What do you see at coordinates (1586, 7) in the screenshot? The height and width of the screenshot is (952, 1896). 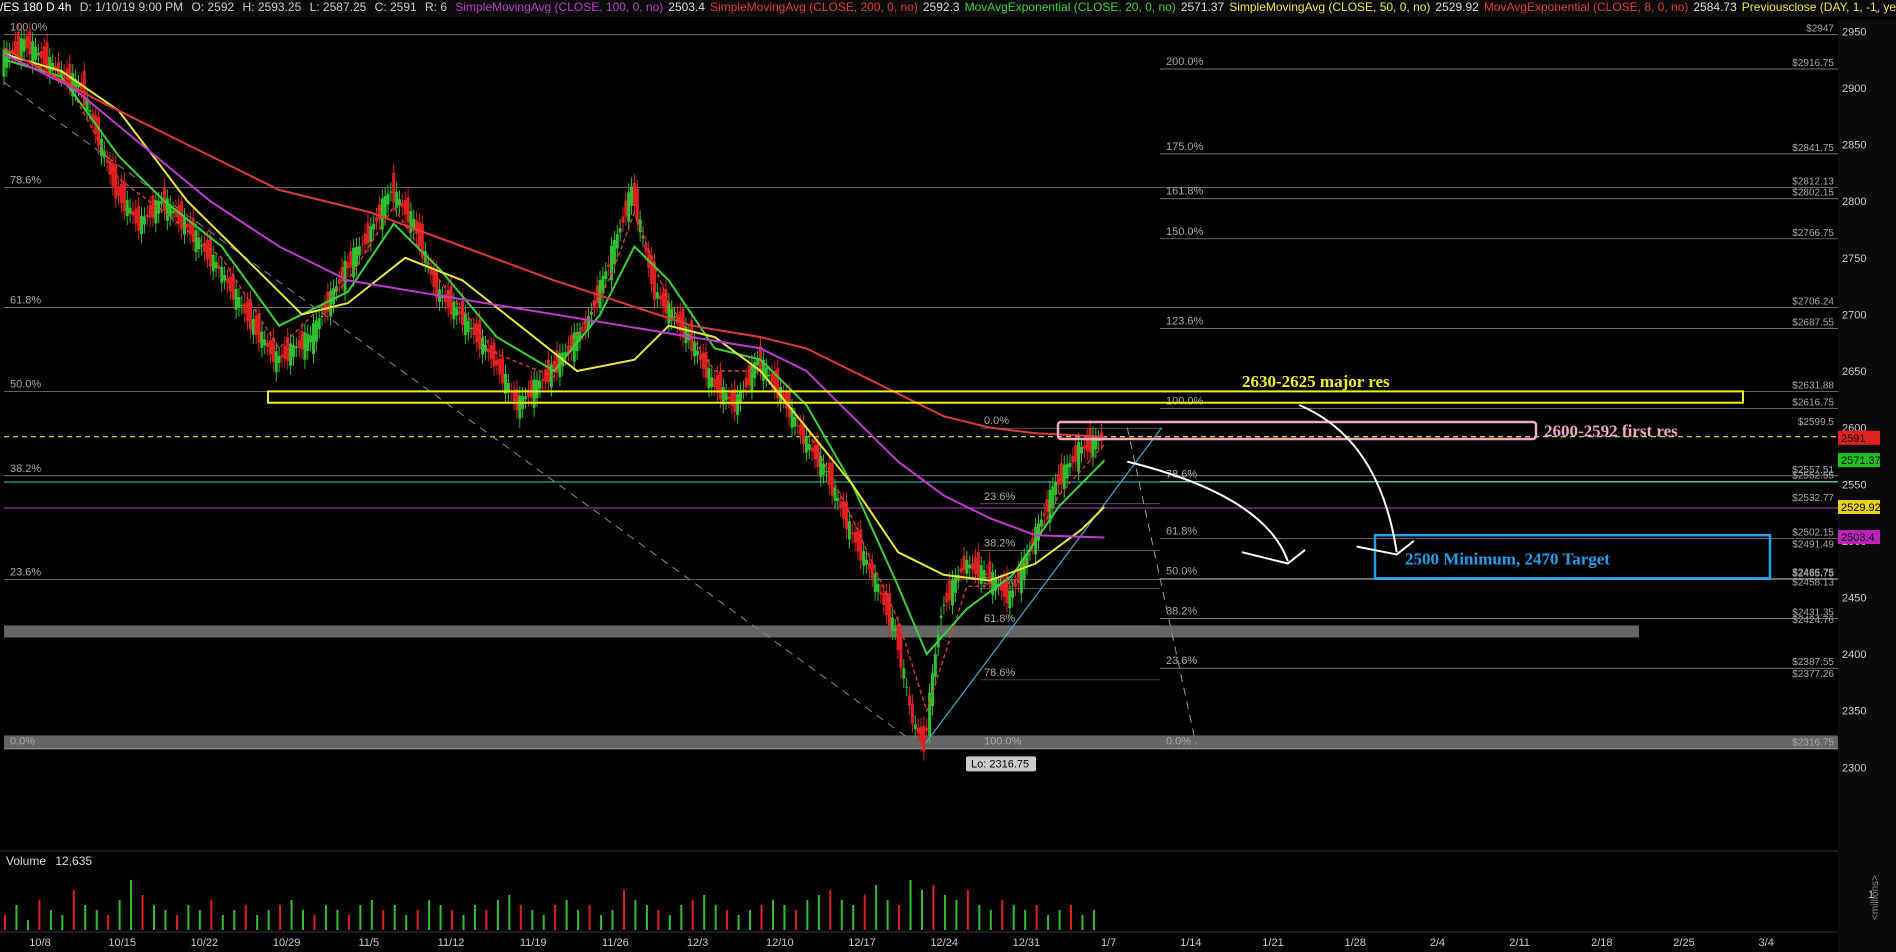 I see `study-label: MovAvgExponential (CLOSE, 8, 0, no)` at bounding box center [1586, 7].